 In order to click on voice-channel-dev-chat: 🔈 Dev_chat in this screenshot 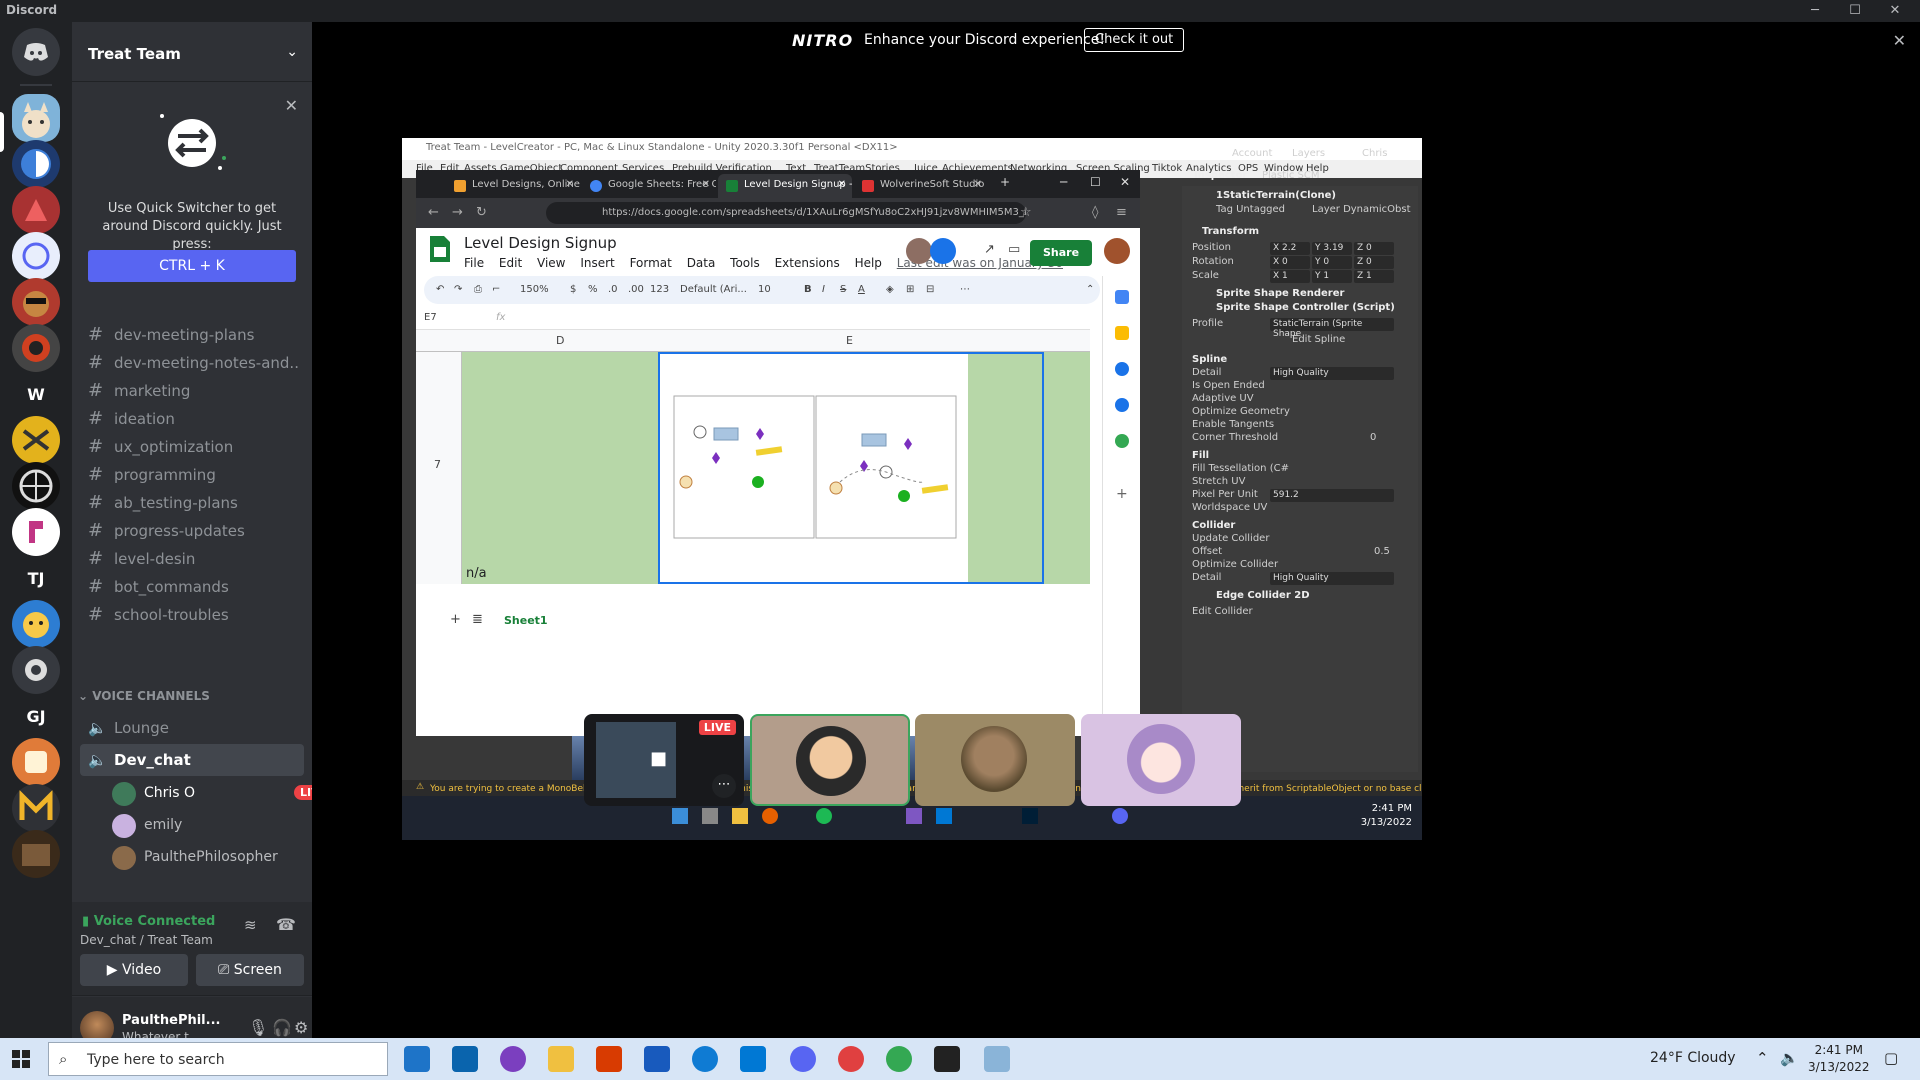, I will do `click(192, 760)`.